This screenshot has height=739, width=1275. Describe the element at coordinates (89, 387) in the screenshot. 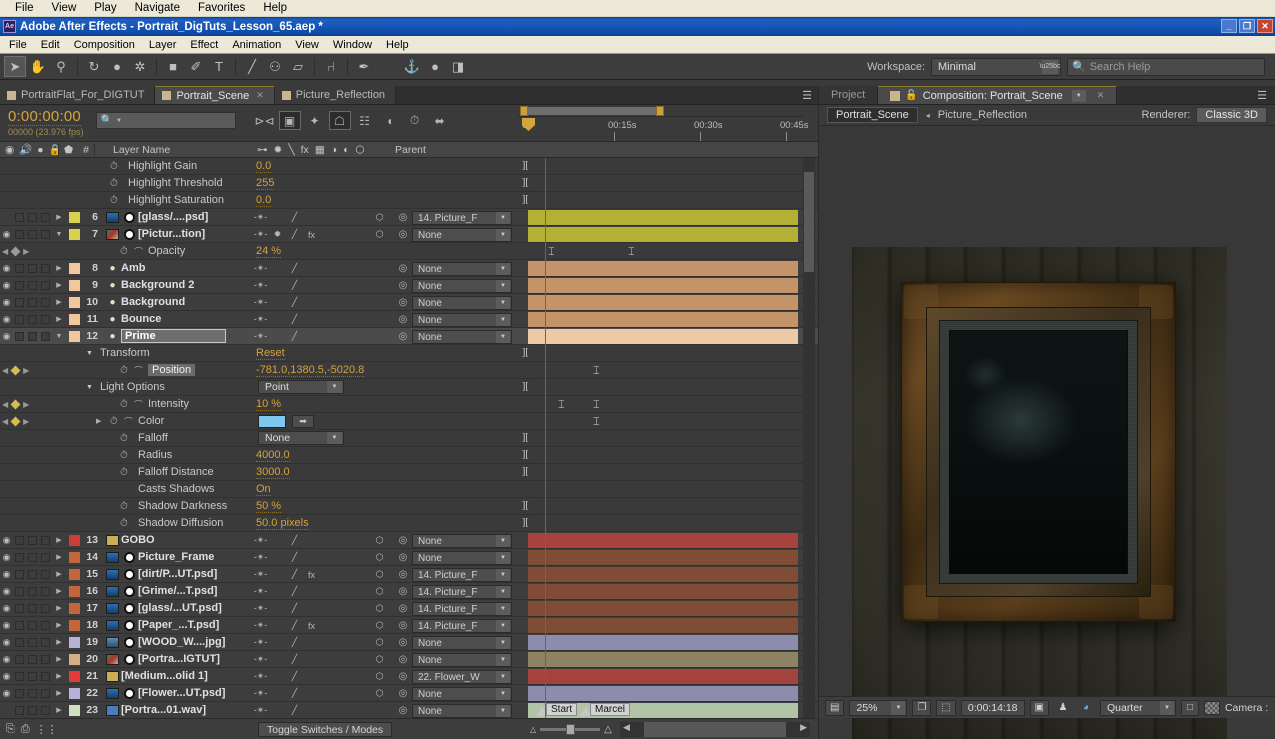

I see `group-expand-toggle: ▼` at that location.